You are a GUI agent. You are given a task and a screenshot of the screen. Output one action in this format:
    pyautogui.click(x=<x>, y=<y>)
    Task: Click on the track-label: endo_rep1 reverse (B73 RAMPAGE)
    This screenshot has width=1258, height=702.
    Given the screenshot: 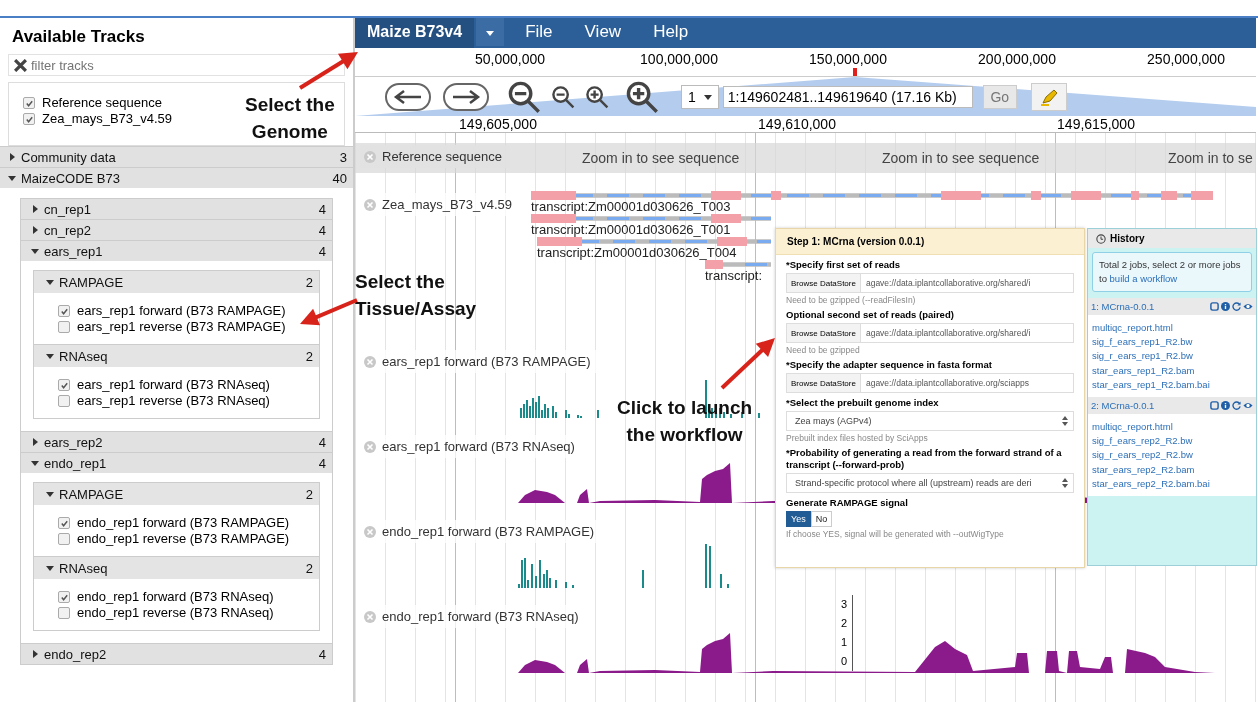 What is the action you would take?
    pyautogui.click(x=183, y=539)
    